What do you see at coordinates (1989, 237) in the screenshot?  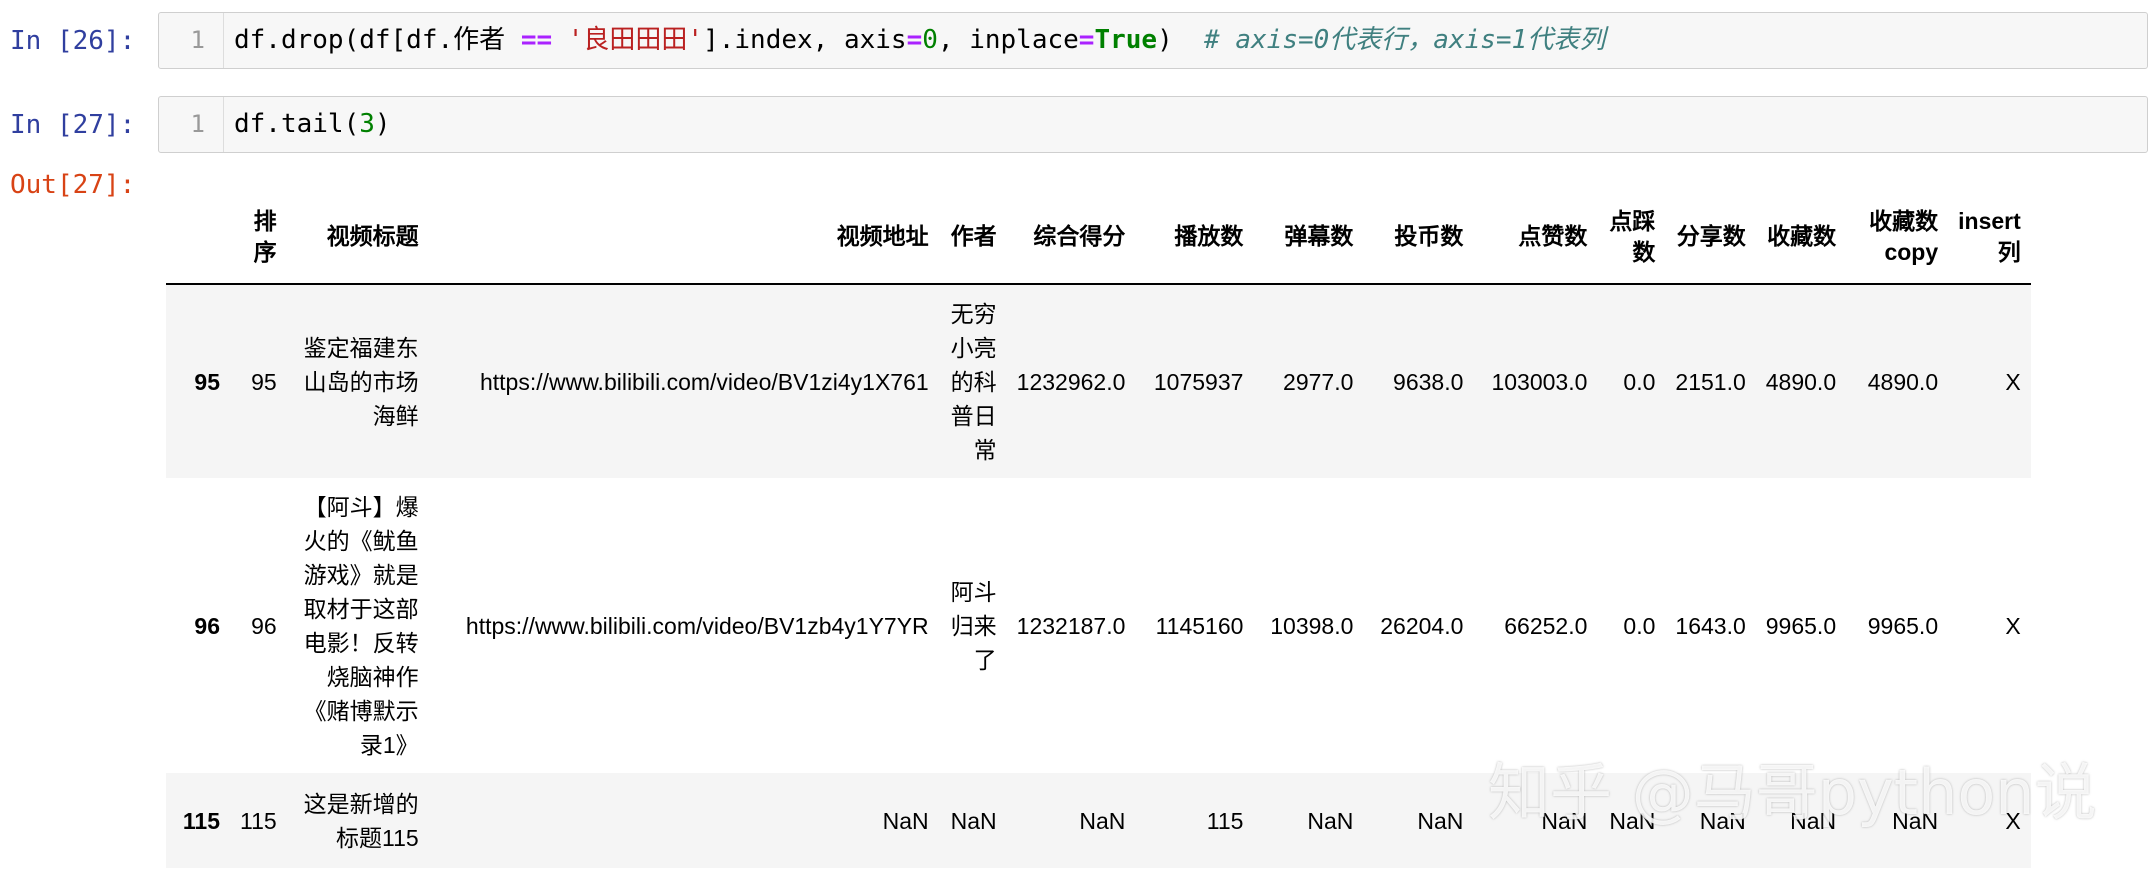 I see `column-header-insert: insert列` at bounding box center [1989, 237].